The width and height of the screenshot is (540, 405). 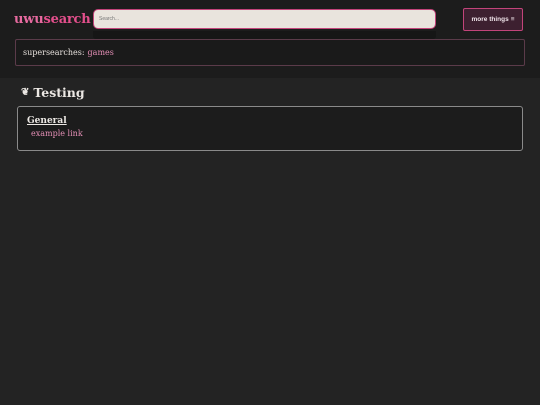 What do you see at coordinates (101, 52) in the screenshot?
I see `supersearch-link-games: games` at bounding box center [101, 52].